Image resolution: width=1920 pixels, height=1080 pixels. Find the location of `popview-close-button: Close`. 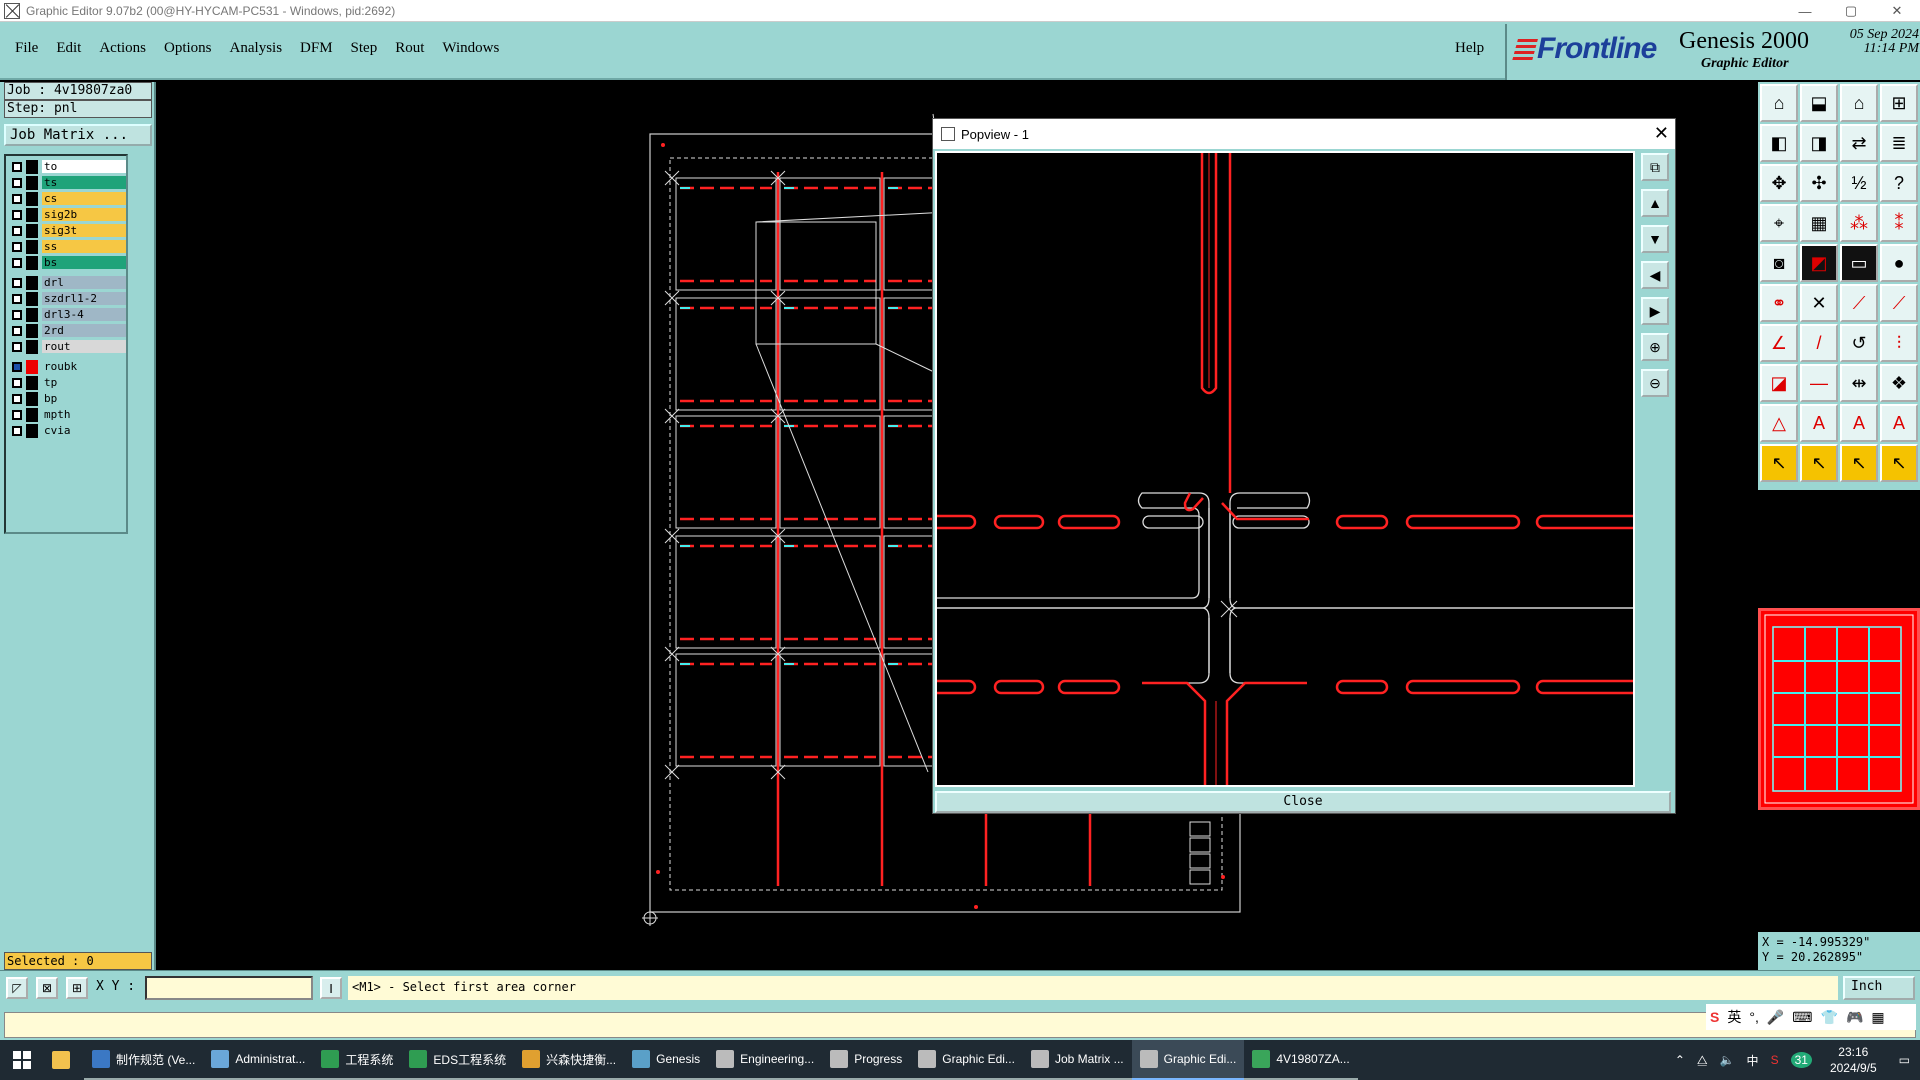

popview-close-button: Close is located at coordinates (1303, 802).